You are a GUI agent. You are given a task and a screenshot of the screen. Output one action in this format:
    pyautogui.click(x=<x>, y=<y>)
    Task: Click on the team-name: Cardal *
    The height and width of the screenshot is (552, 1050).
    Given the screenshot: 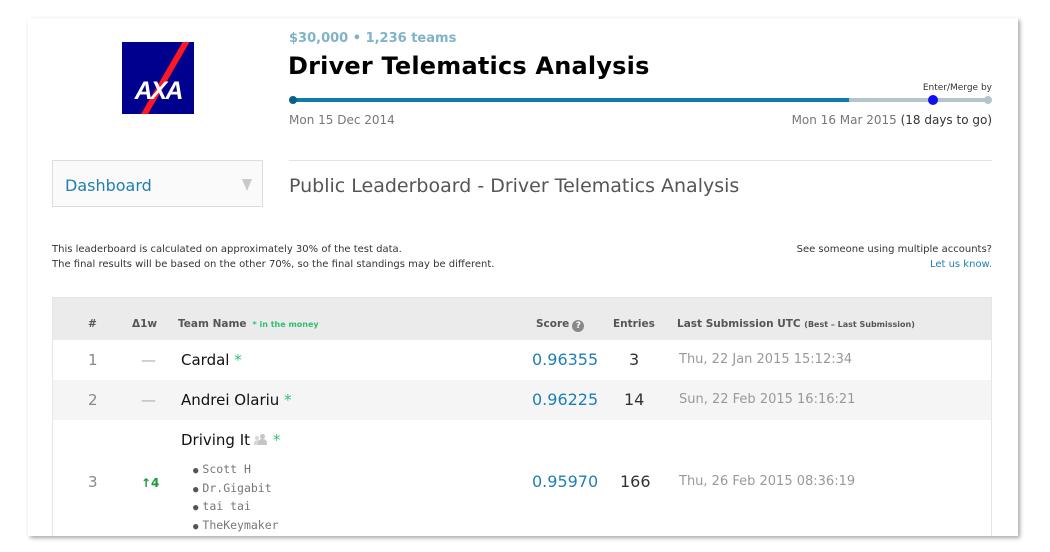 What is the action you would take?
    pyautogui.click(x=211, y=360)
    